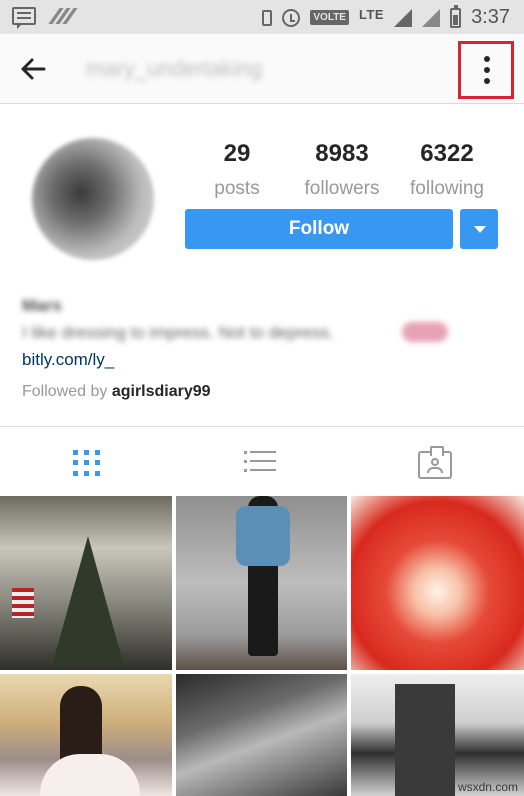 The width and height of the screenshot is (524, 796). Describe the element at coordinates (342, 153) in the screenshot. I see `followers-count: 8983` at that location.